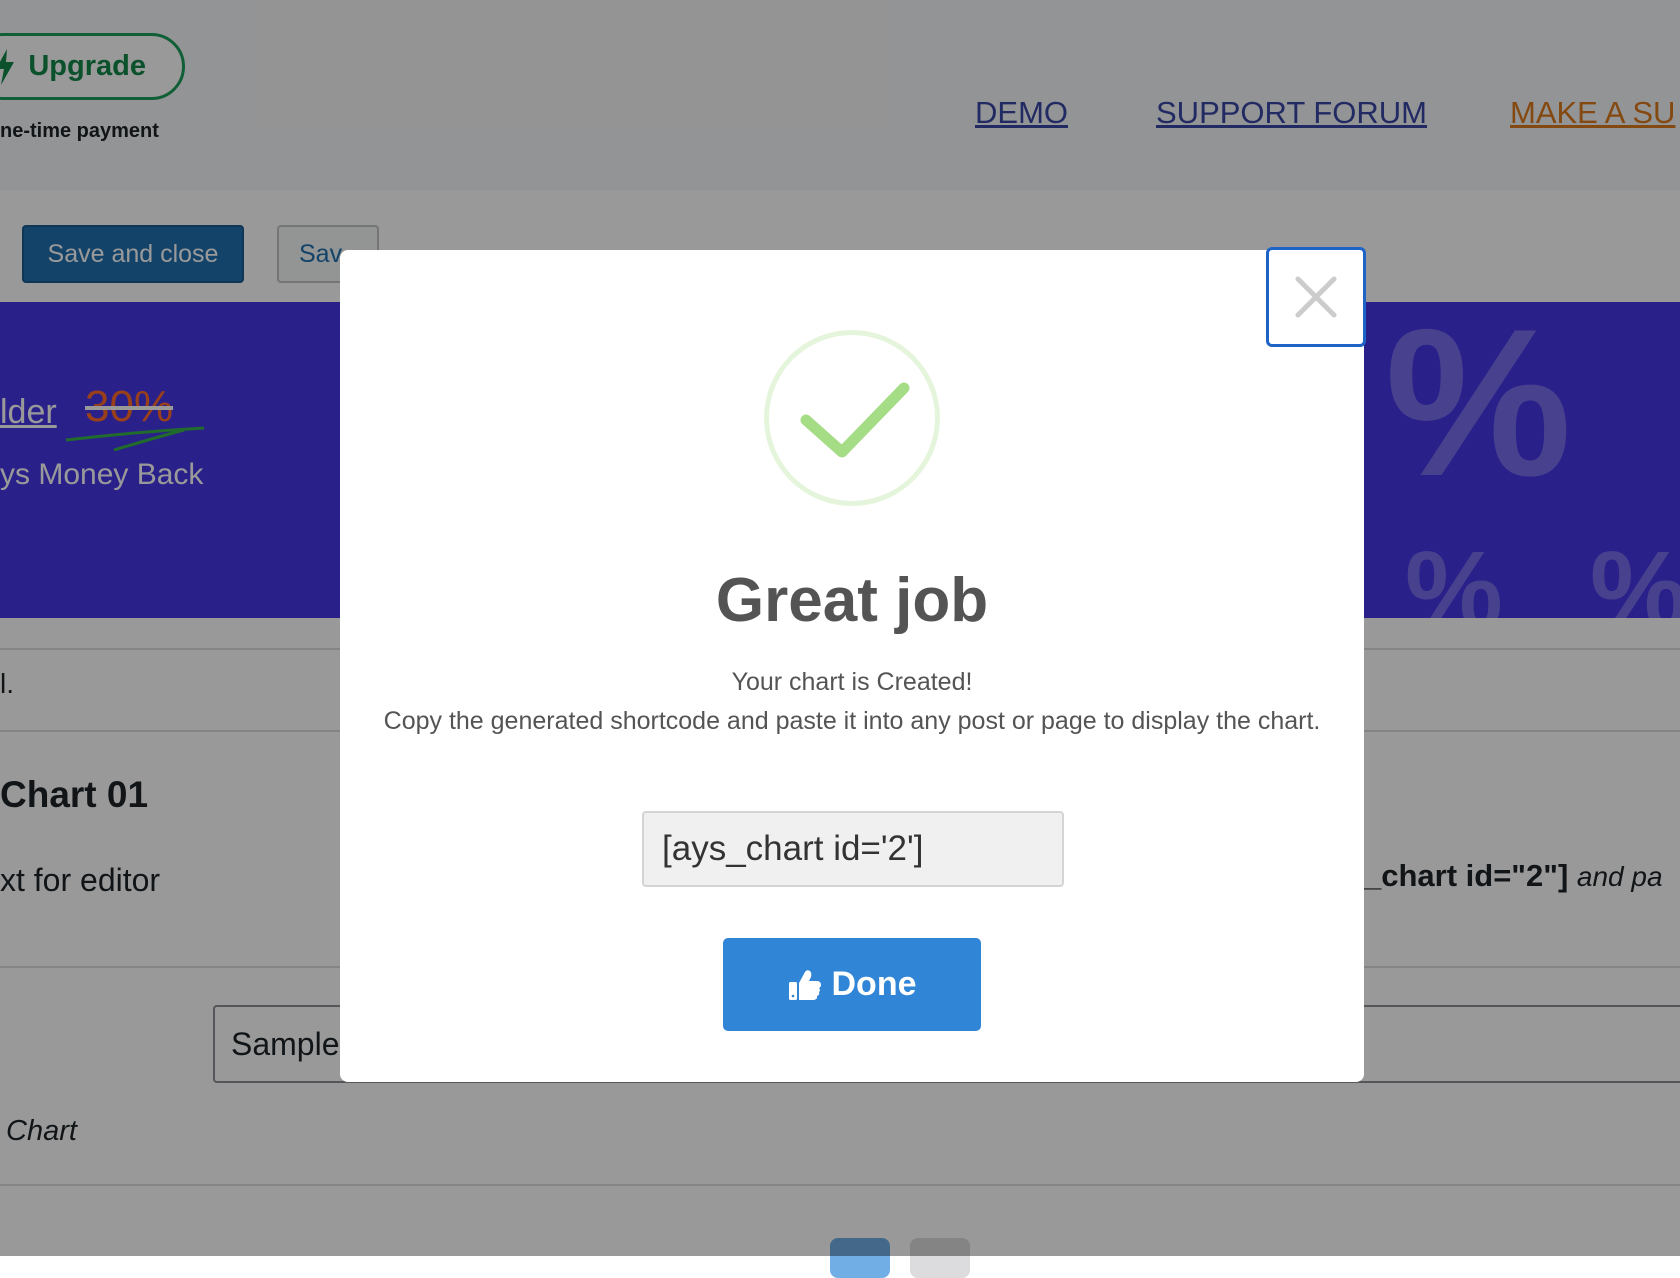 This screenshot has width=1680, height=1278. I want to click on shortcode-input, so click(853, 849).